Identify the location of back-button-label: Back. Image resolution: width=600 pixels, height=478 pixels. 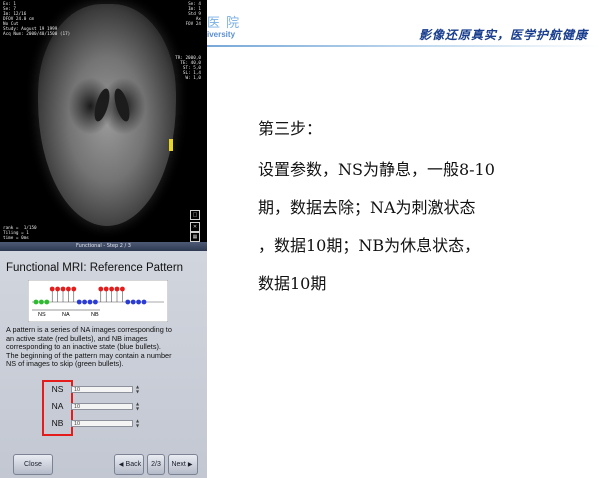
(133, 464).